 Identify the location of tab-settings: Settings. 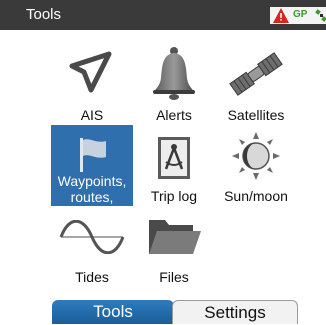
(235, 312).